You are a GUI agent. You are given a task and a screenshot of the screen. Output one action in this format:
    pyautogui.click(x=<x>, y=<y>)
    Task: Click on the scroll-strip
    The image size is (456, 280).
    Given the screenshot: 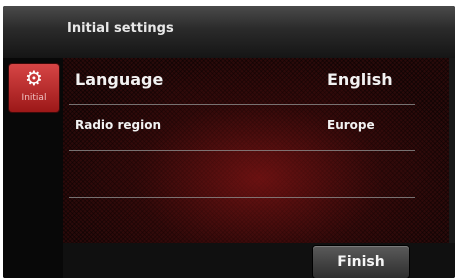 What is the action you would take?
    pyautogui.click(x=452, y=150)
    